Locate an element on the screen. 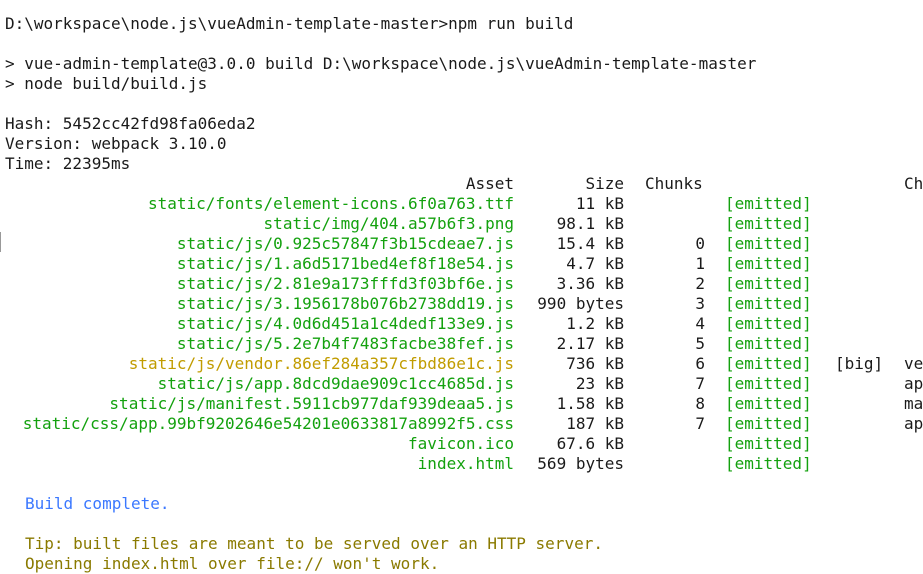  asset-chunk: 2 is located at coordinates (700, 283).